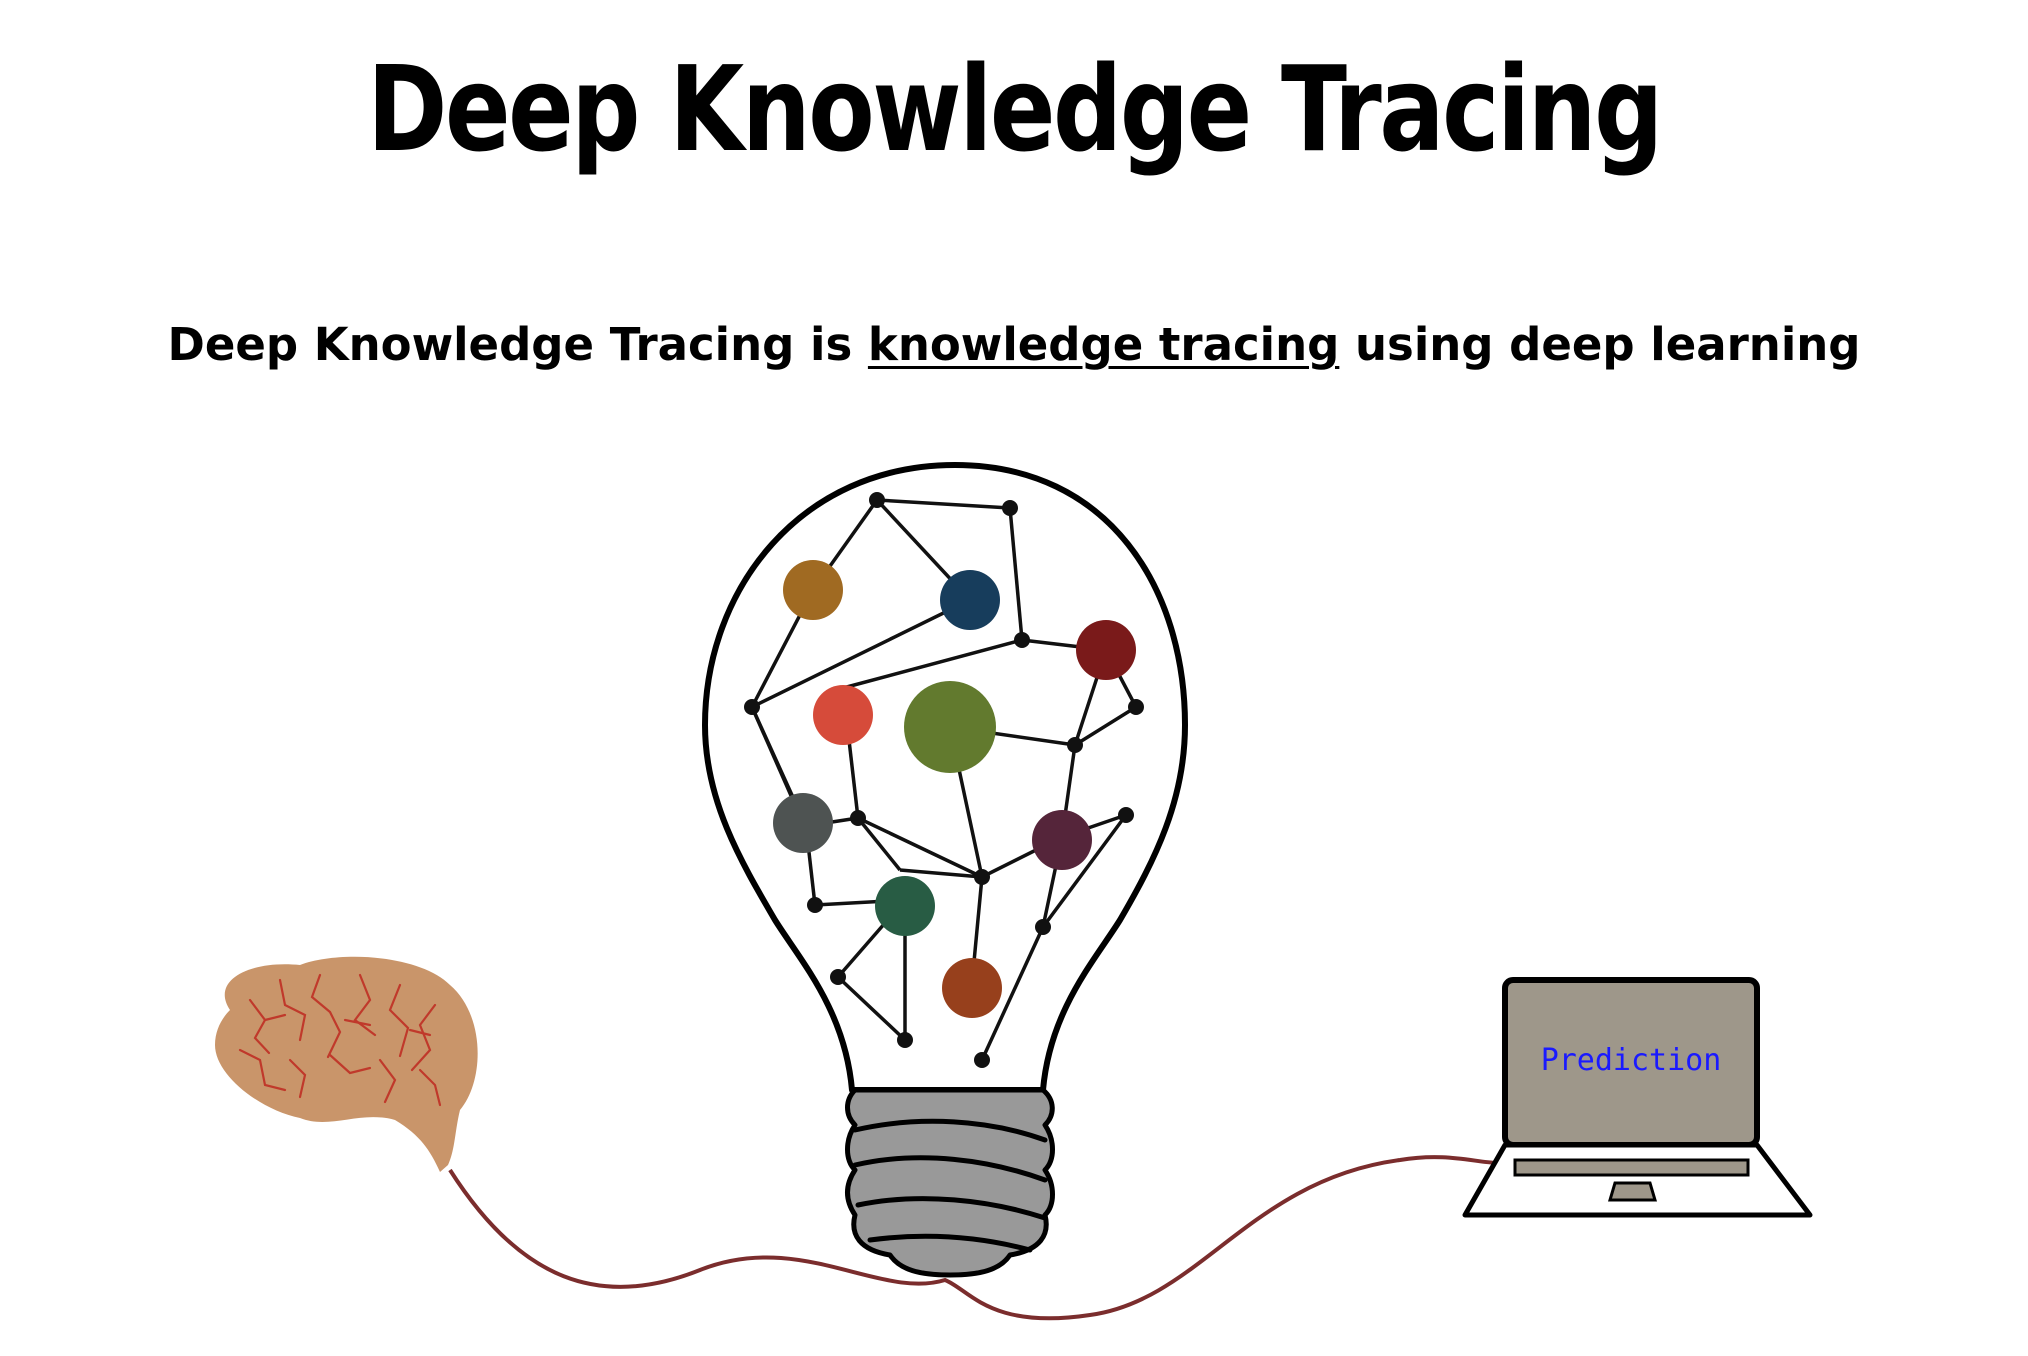 Image resolution: width=2028 pixels, height=1356 pixels. I want to click on laptop-base, so click(1637, 1180).